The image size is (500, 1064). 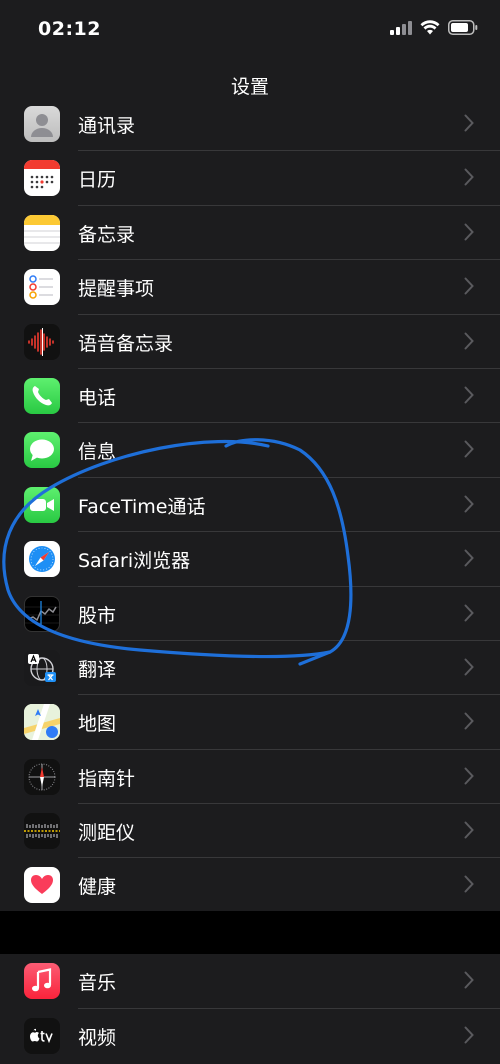 What do you see at coordinates (97, 724) in the screenshot?
I see `row-label: 地图` at bounding box center [97, 724].